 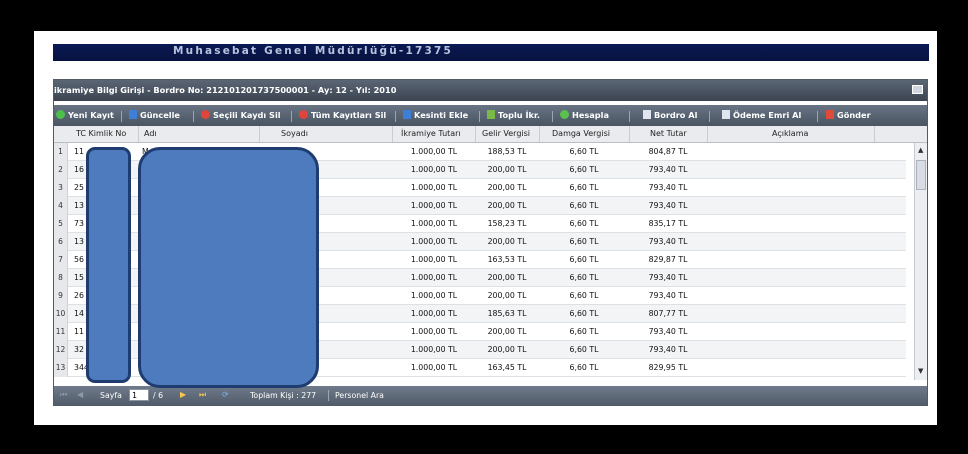 What do you see at coordinates (225, 394) in the screenshot?
I see `refresh-icon: ⟳` at bounding box center [225, 394].